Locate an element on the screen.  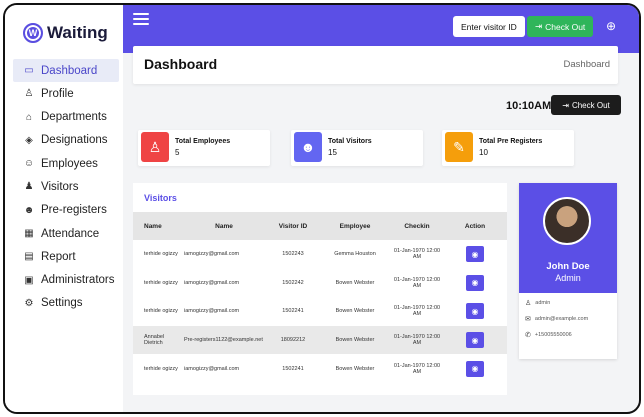
sidebar-item-label: Dashboard is located at coordinates (69, 70).